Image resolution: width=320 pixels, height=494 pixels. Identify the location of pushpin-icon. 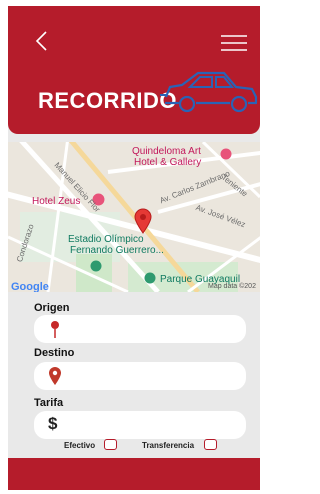
(55, 329).